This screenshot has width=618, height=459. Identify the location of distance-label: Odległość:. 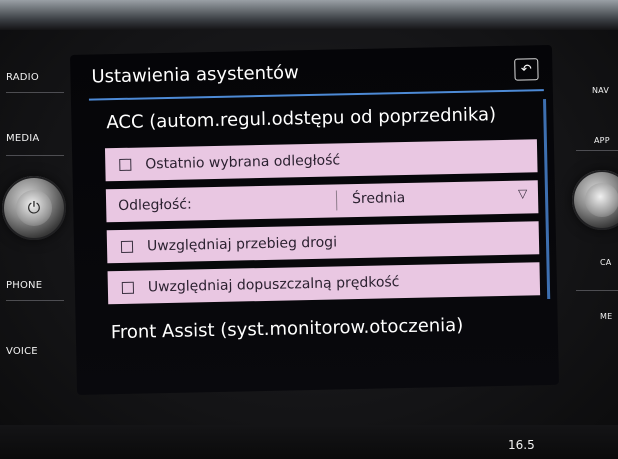
(154, 204).